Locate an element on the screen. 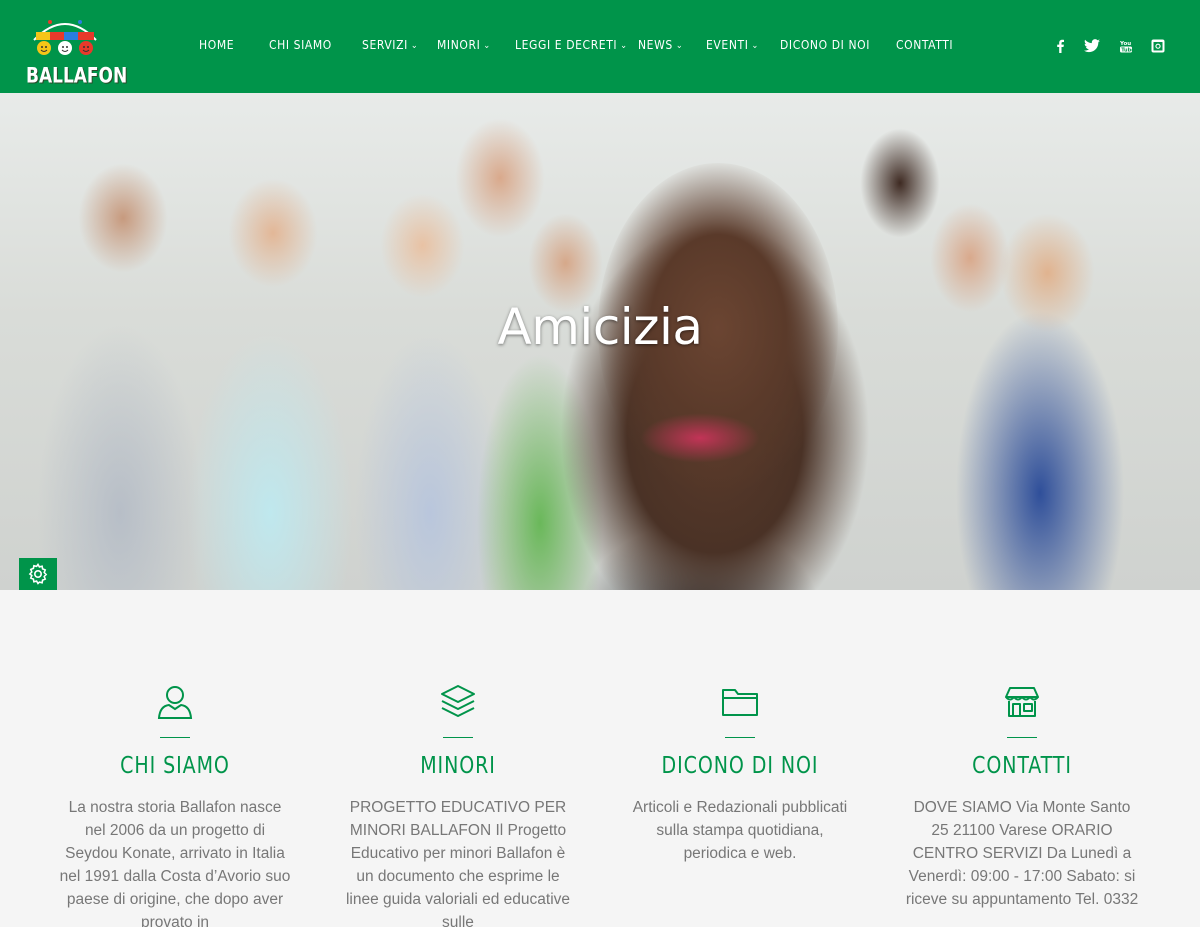  nav-home: HOME is located at coordinates (216, 45).